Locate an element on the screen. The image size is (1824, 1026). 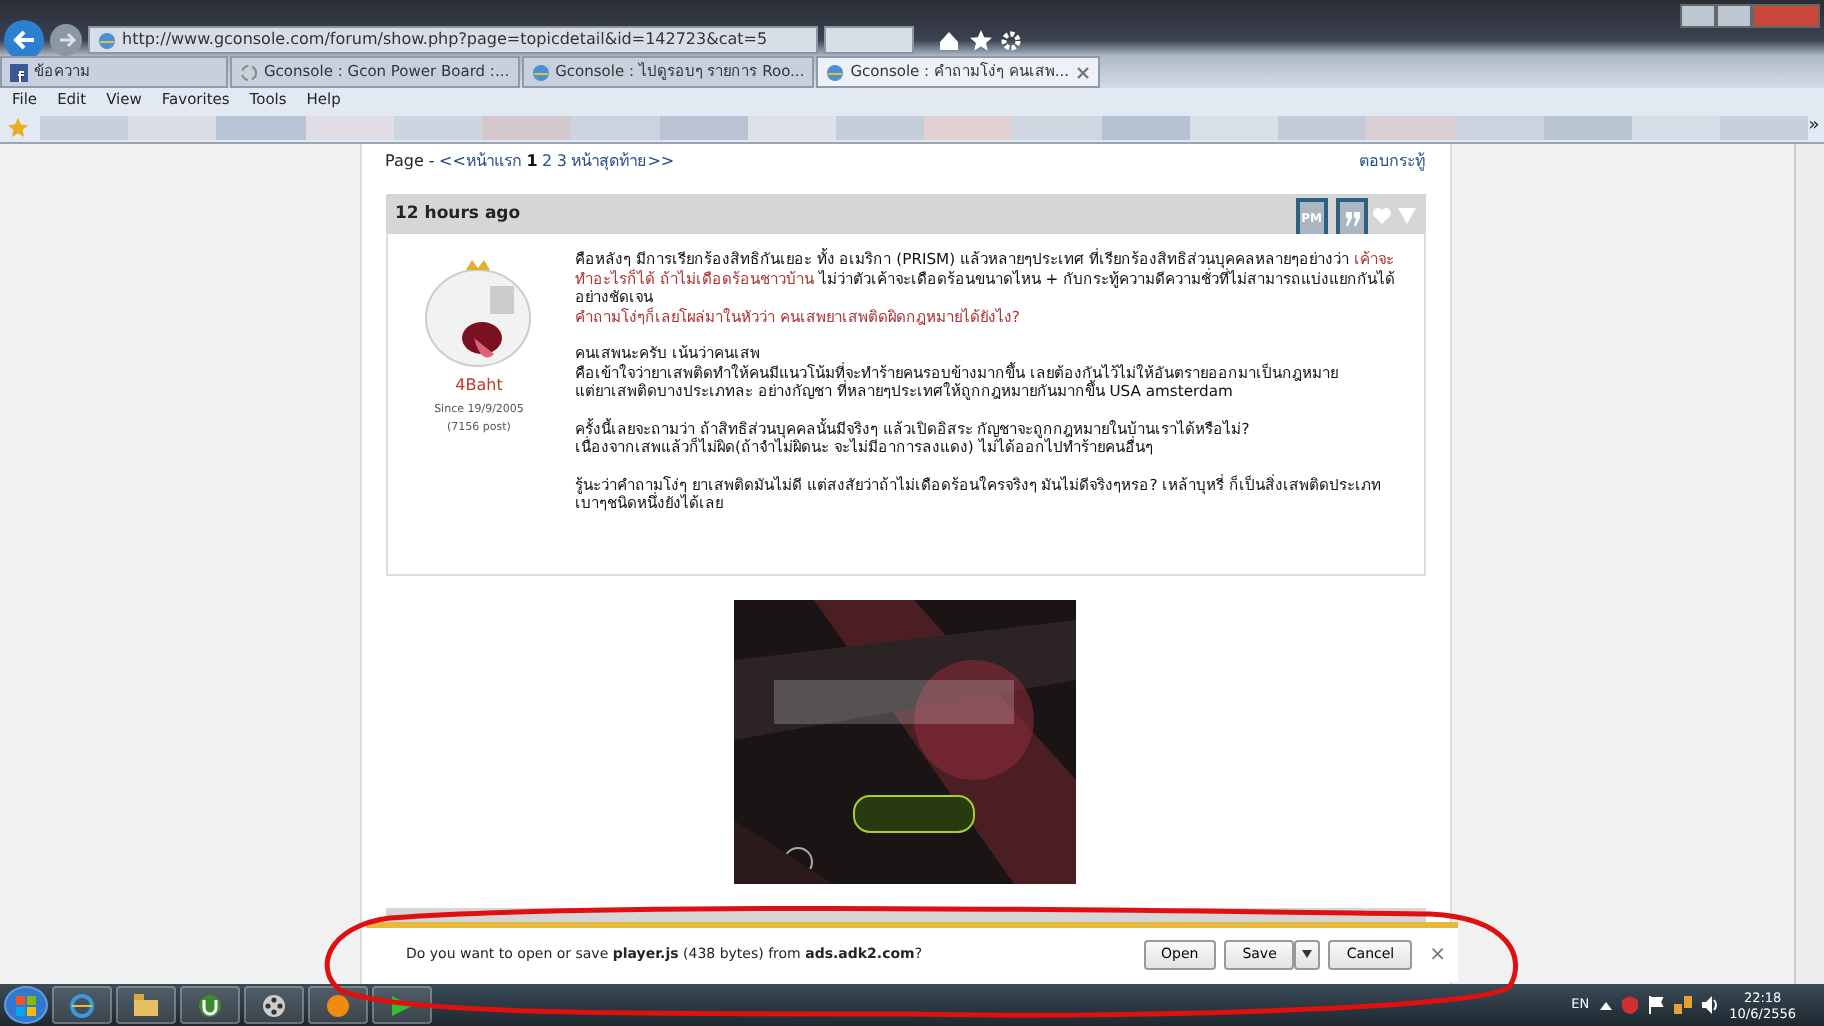
scrollbar is located at coordinates (1809, 564).